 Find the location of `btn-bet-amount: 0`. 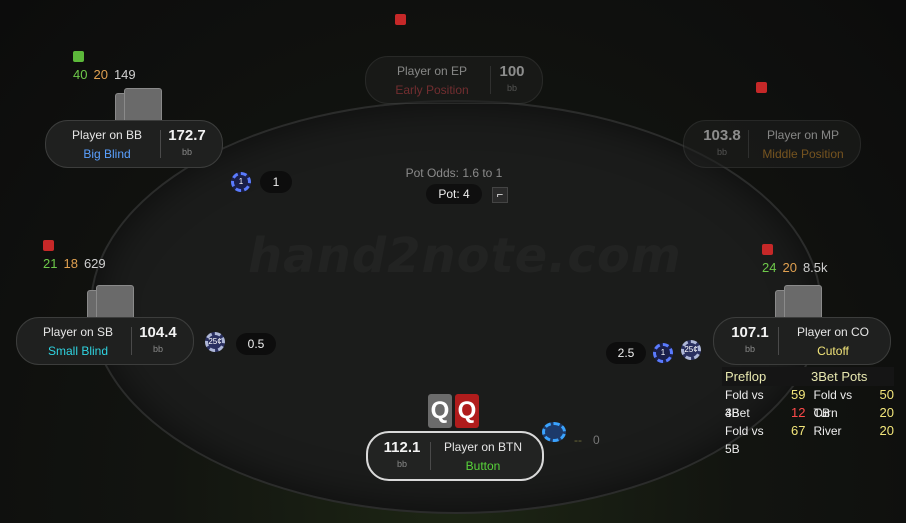

btn-bet-amount: 0 is located at coordinates (596, 440).